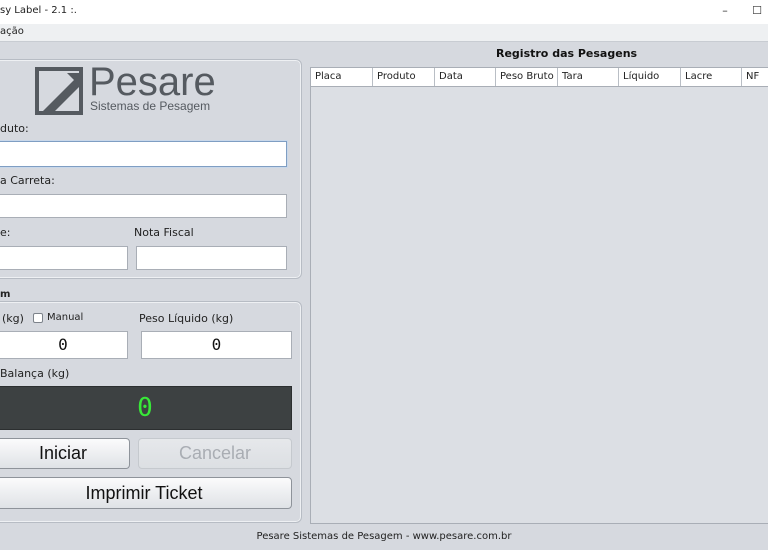  I want to click on column-header-peso-bruto: Peso Bruto, so click(527, 77).